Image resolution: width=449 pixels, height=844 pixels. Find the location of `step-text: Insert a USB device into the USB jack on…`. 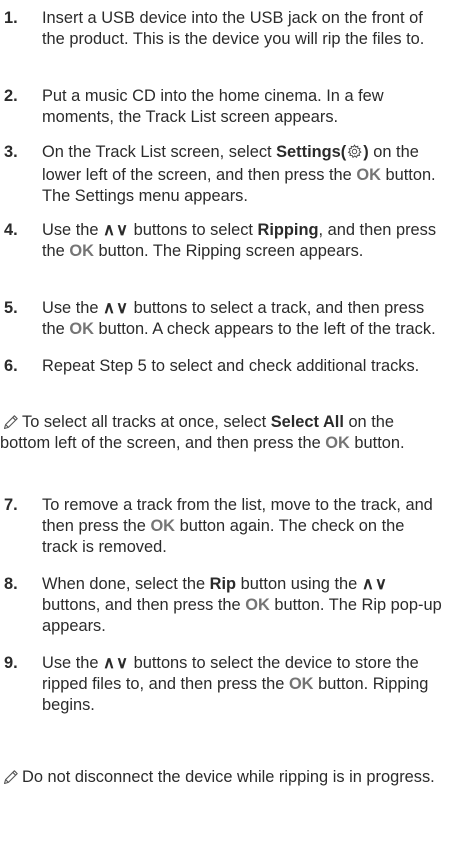

step-text: Insert a USB device into the USB jack on… is located at coordinates (233, 29).